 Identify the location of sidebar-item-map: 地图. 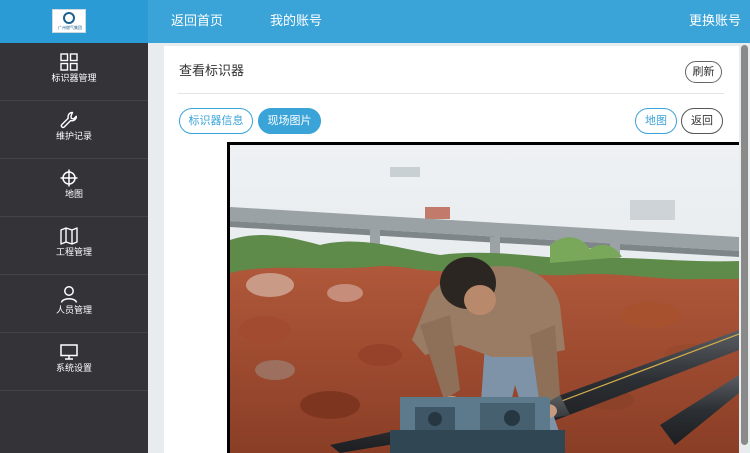
(74, 188).